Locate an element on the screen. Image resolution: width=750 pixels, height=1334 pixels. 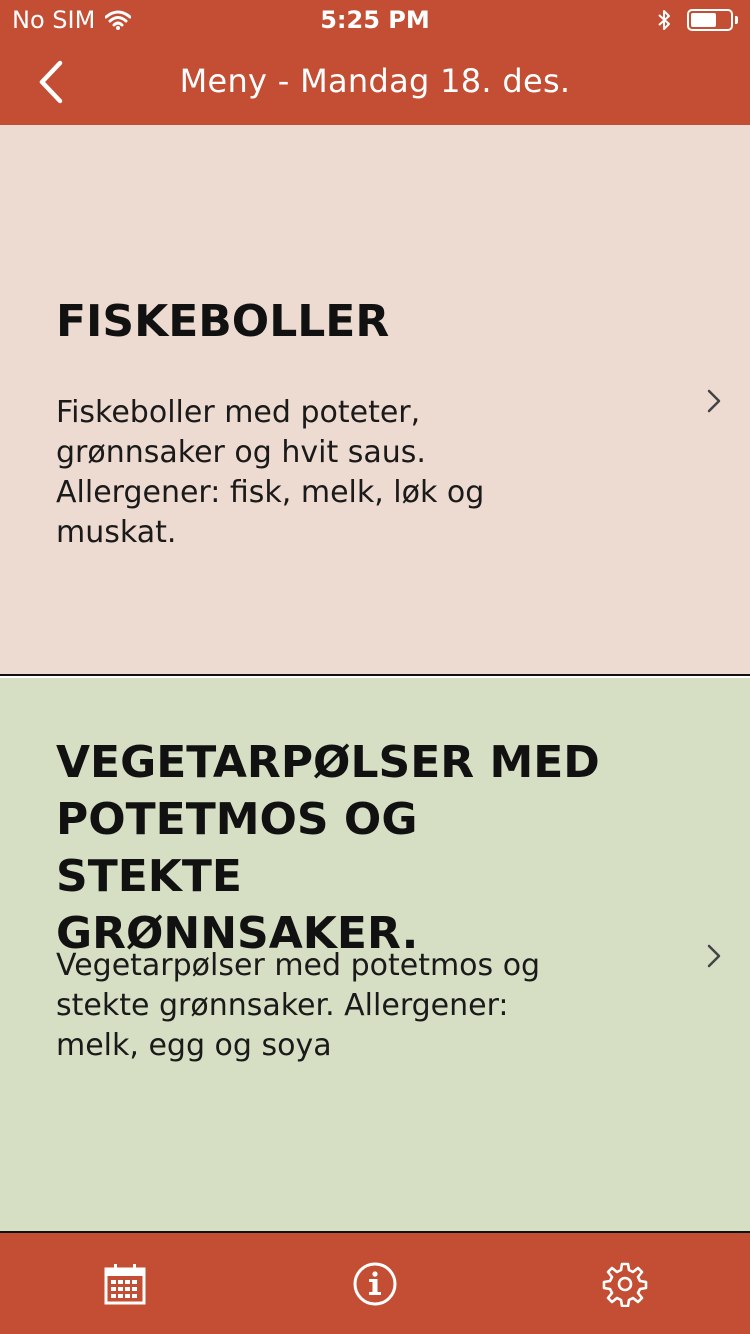
battery-tip is located at coordinates (736, 20).